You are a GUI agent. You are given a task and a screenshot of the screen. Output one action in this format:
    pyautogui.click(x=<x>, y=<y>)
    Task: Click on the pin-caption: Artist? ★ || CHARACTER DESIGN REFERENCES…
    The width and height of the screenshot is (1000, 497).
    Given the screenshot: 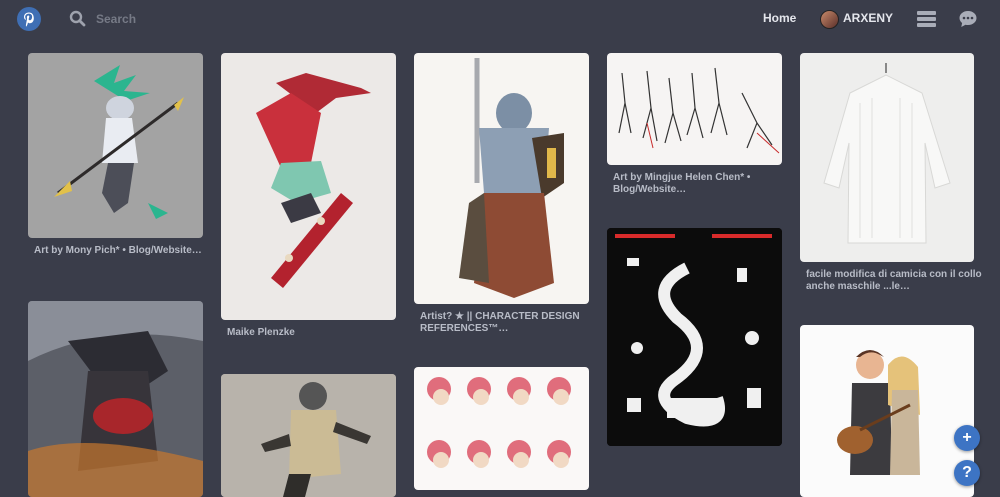 What is the action you would take?
    pyautogui.click(x=508, y=323)
    